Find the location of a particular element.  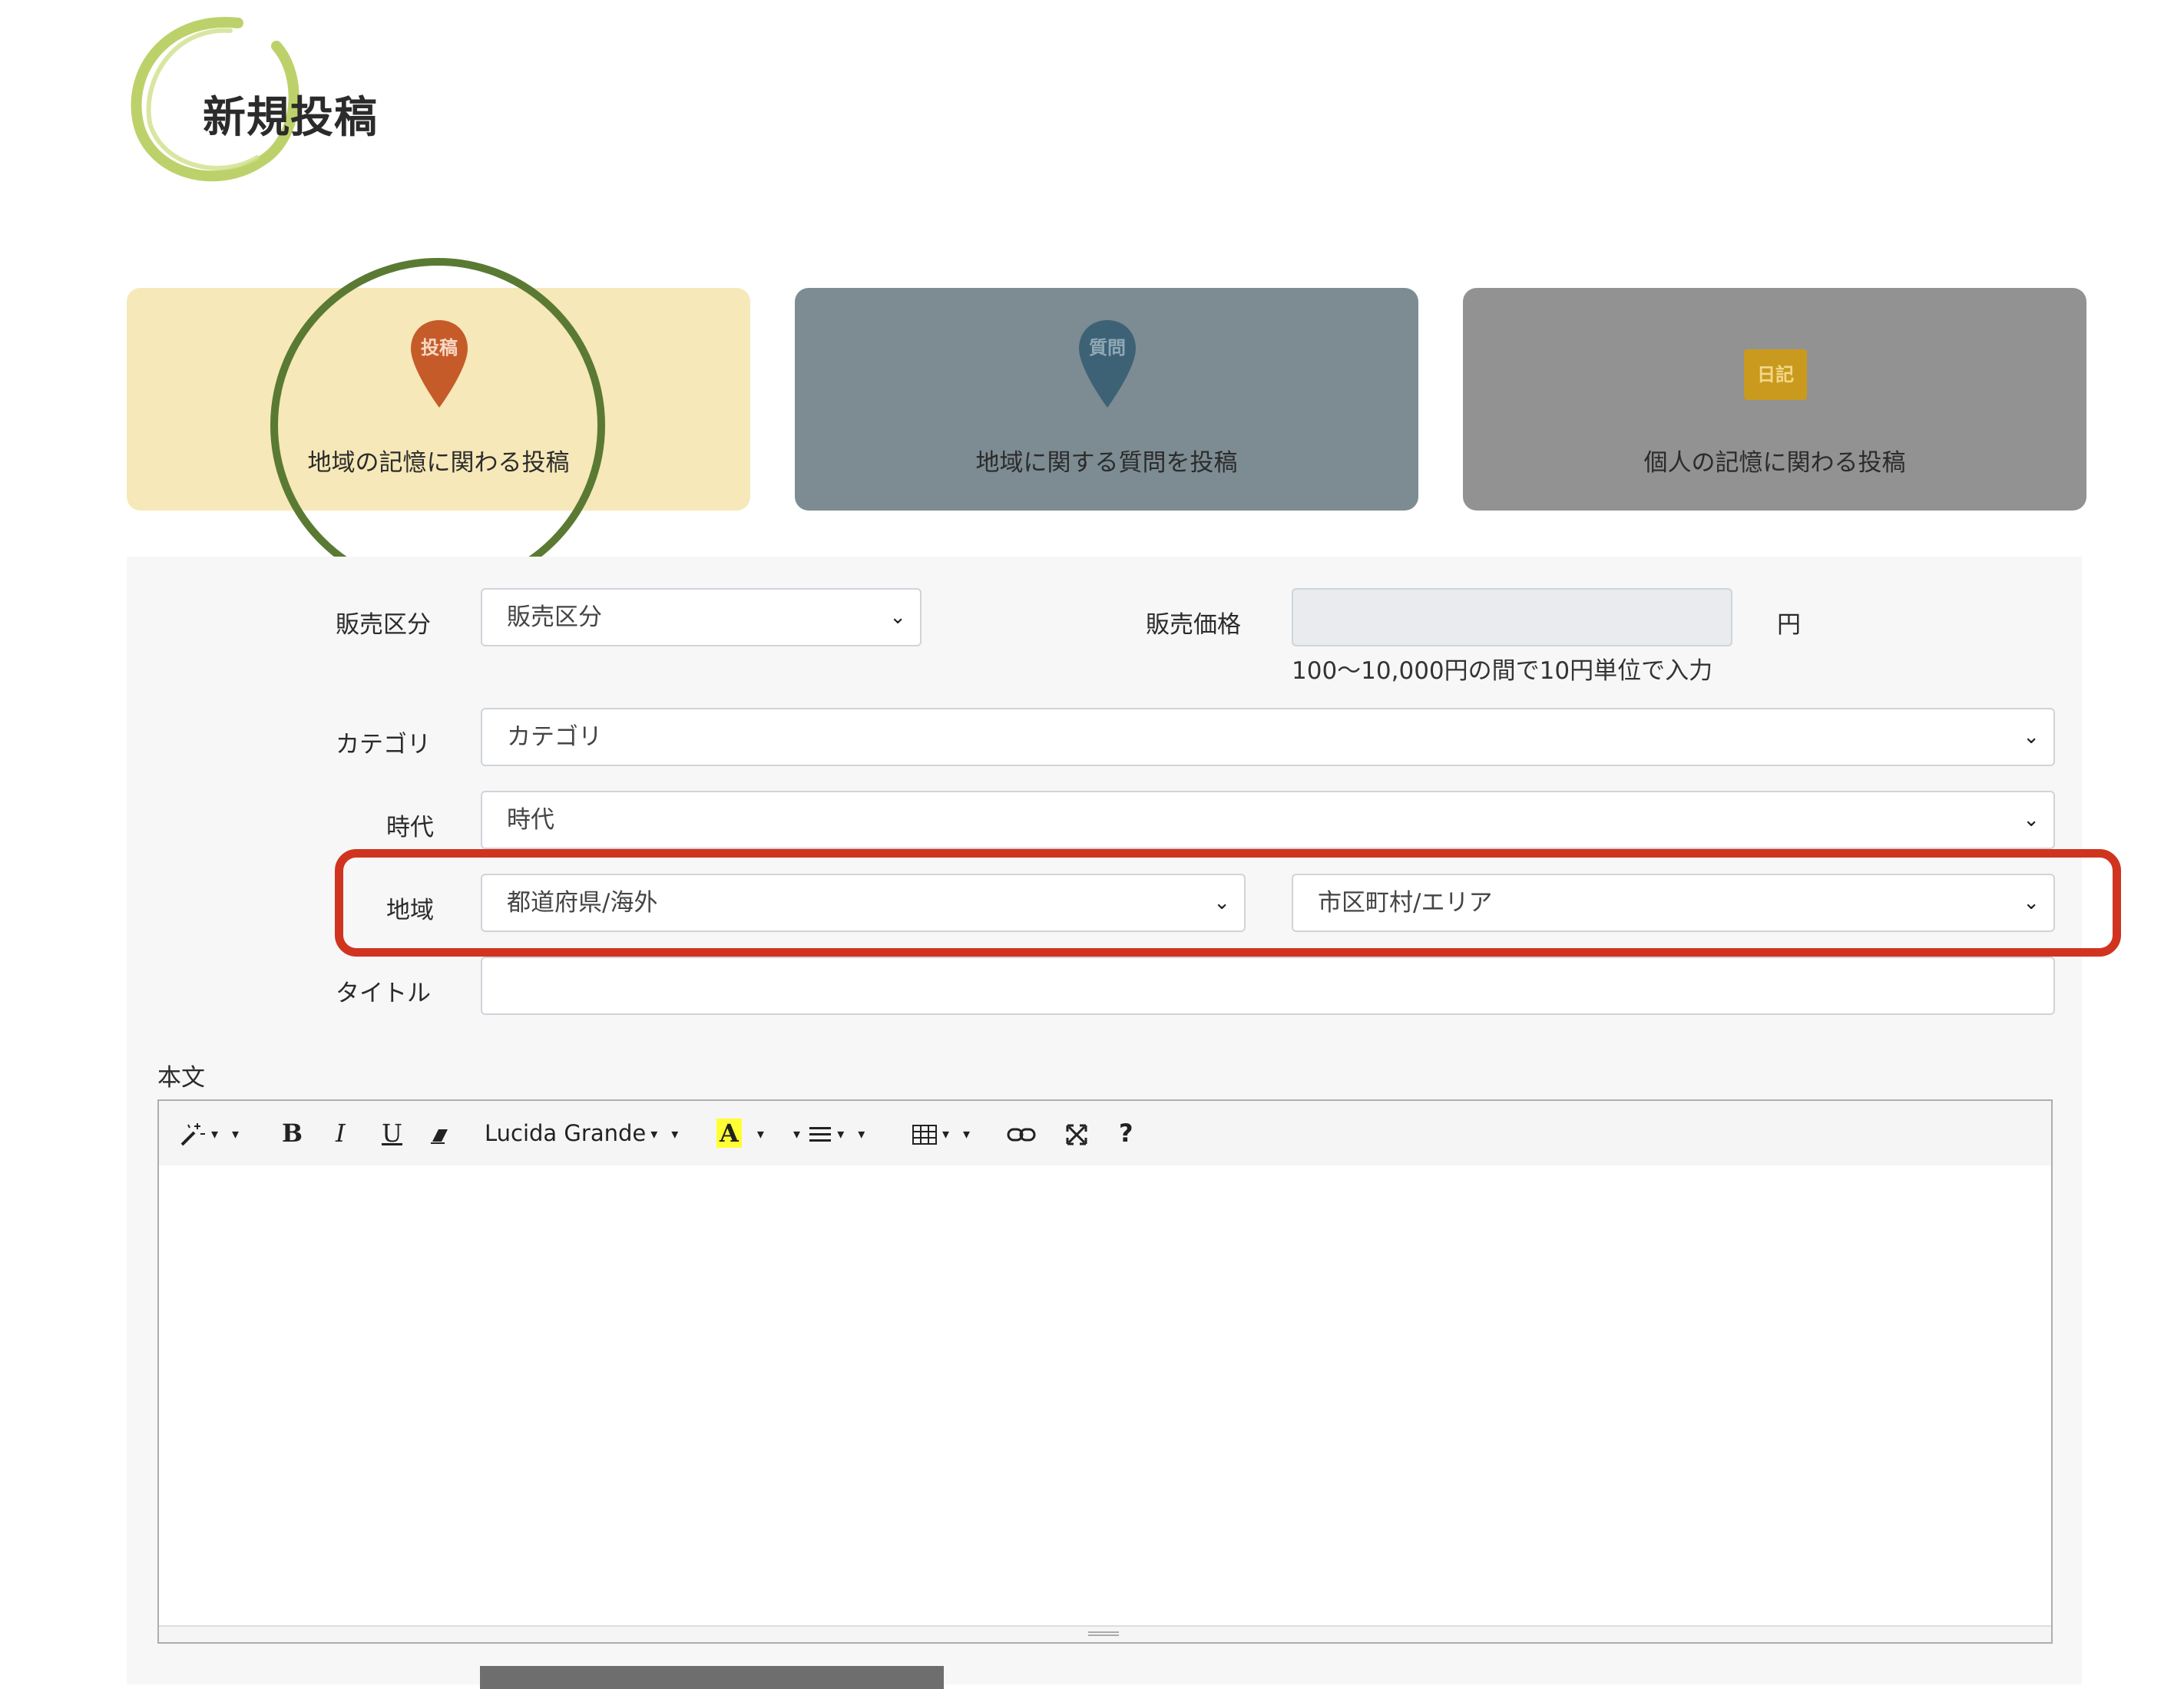

post-type-question-card: 質問 地域に関する質問を投稿 is located at coordinates (1106, 399).